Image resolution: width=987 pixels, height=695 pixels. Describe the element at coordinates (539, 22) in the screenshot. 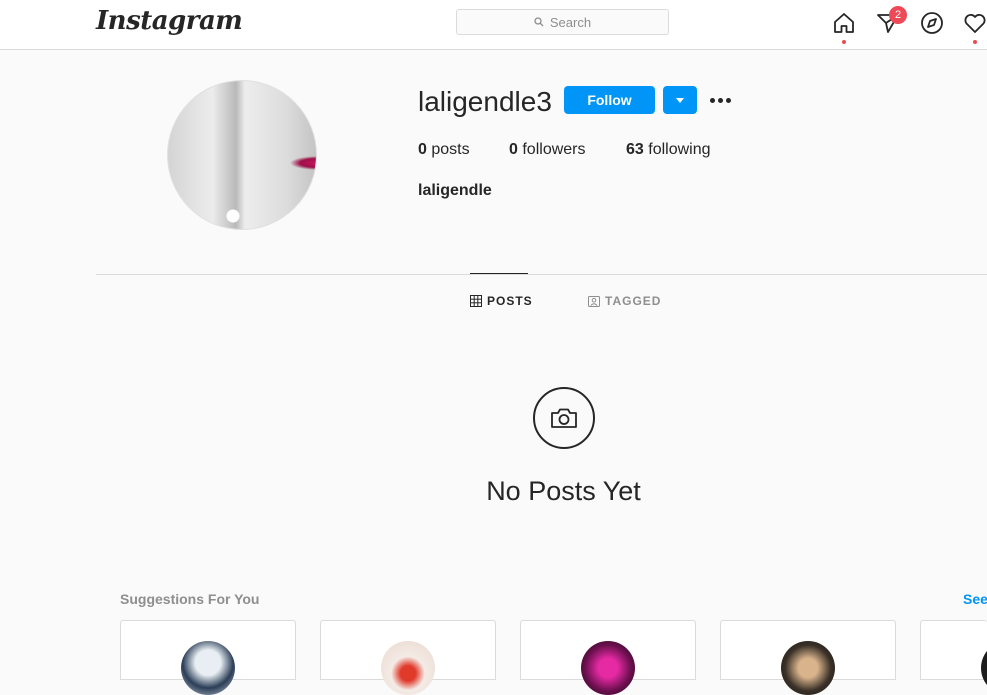

I see `search-icon` at that location.